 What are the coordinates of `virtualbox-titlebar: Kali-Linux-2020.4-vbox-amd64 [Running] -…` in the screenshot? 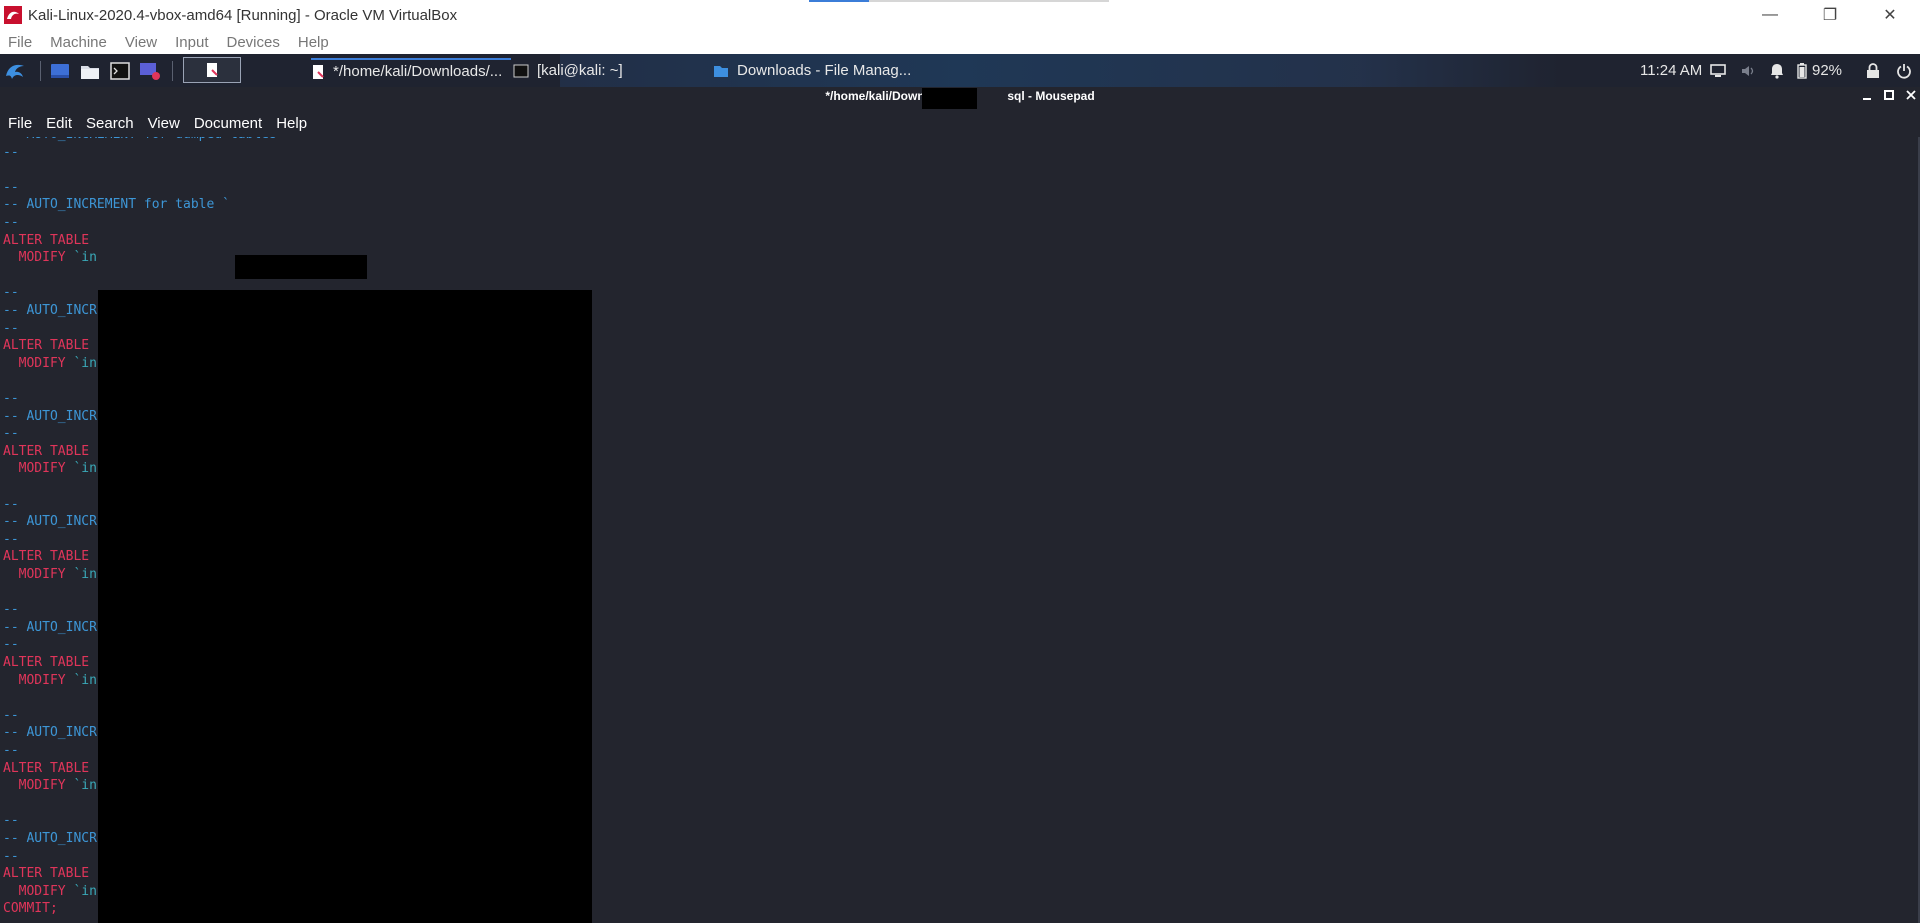 It's located at (960, 15).